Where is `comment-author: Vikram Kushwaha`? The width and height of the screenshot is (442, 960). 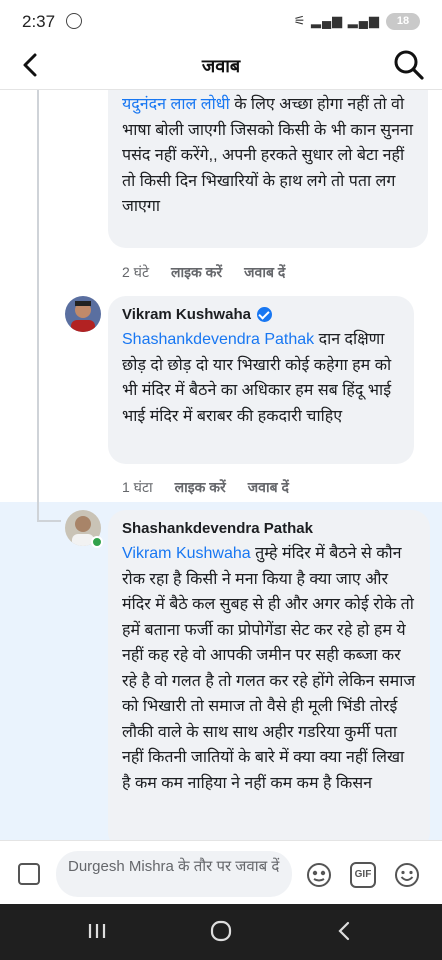
comment-author: Vikram Kushwaha is located at coordinates (261, 314).